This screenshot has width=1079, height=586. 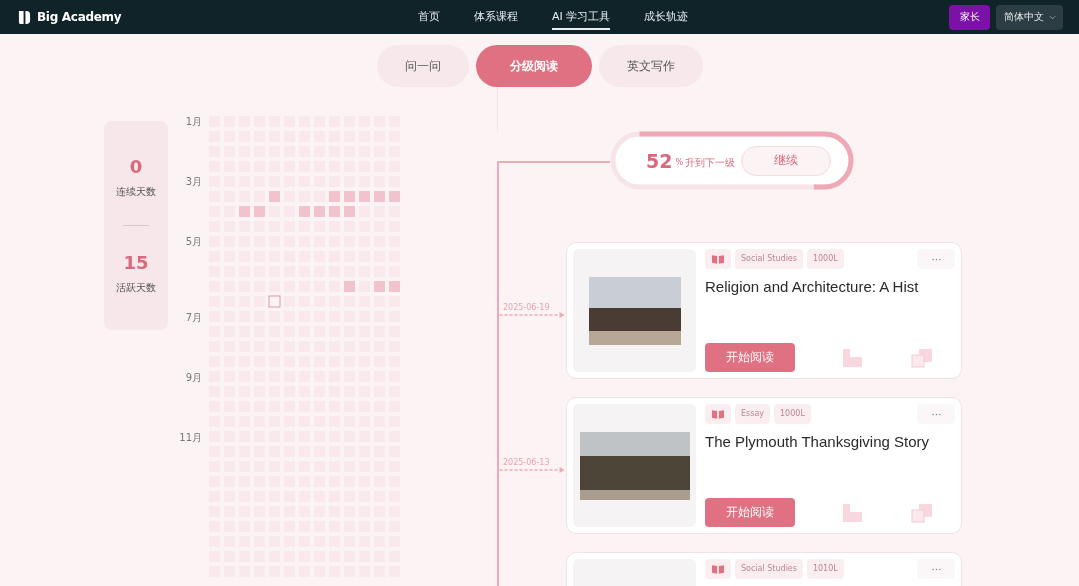 I want to click on stat-label: 活跃天数, so click(x=136, y=288).